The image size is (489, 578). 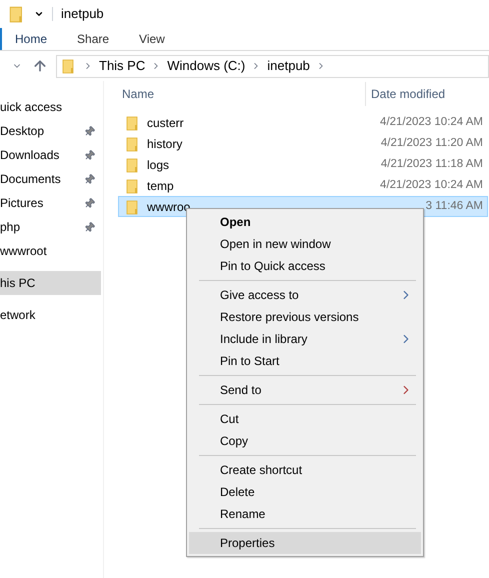 What do you see at coordinates (50, 107) in the screenshot?
I see `sidebar-item: uick access` at bounding box center [50, 107].